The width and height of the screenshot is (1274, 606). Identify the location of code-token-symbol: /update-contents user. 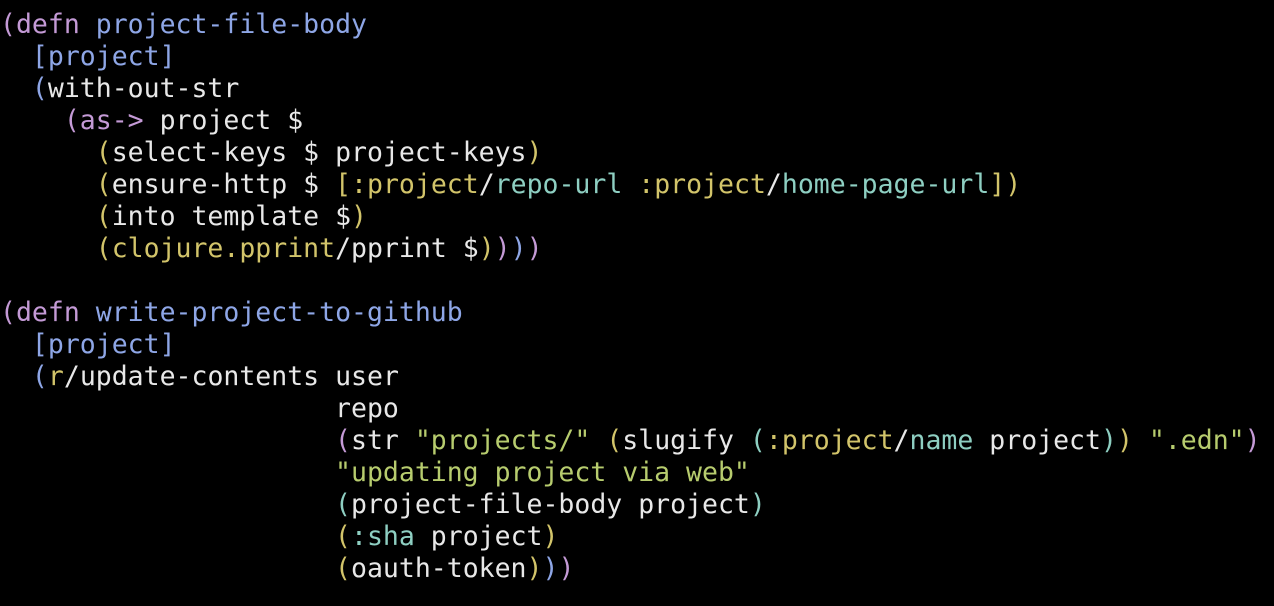
(231, 376).